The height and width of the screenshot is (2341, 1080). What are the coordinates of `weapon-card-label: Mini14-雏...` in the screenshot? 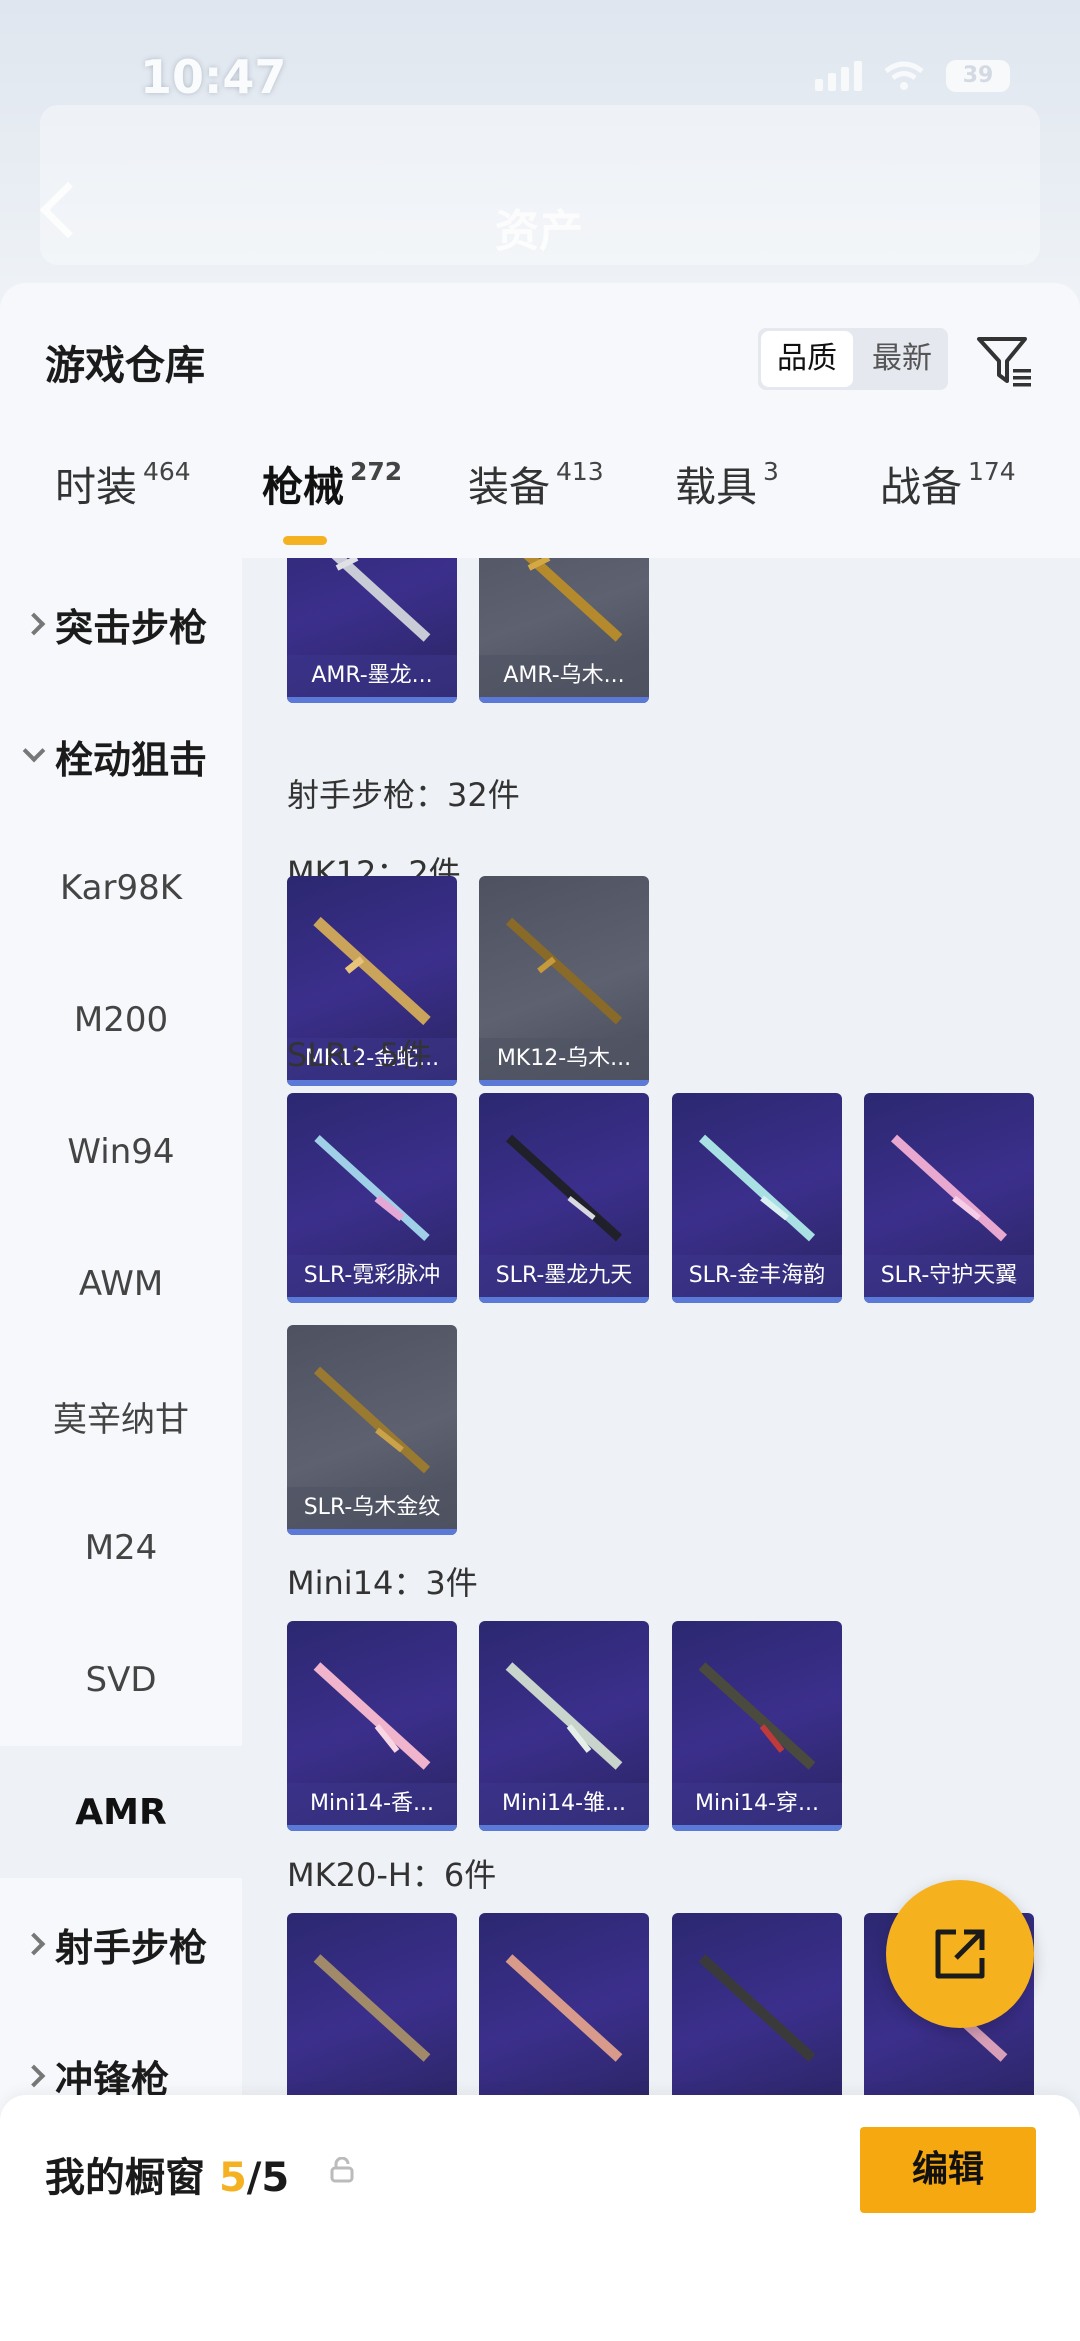 It's located at (564, 1804).